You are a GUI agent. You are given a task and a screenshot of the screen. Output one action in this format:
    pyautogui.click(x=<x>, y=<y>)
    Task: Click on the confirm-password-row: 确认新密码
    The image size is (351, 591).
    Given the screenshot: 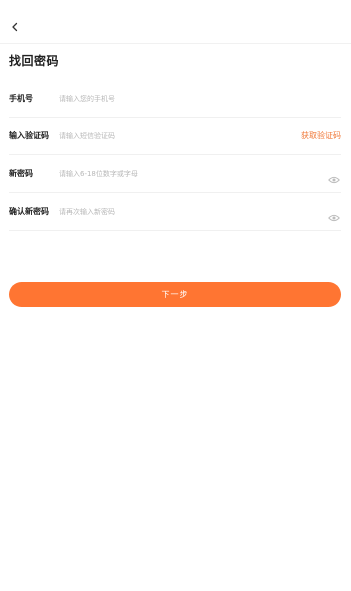 What is the action you would take?
    pyautogui.click(x=175, y=212)
    